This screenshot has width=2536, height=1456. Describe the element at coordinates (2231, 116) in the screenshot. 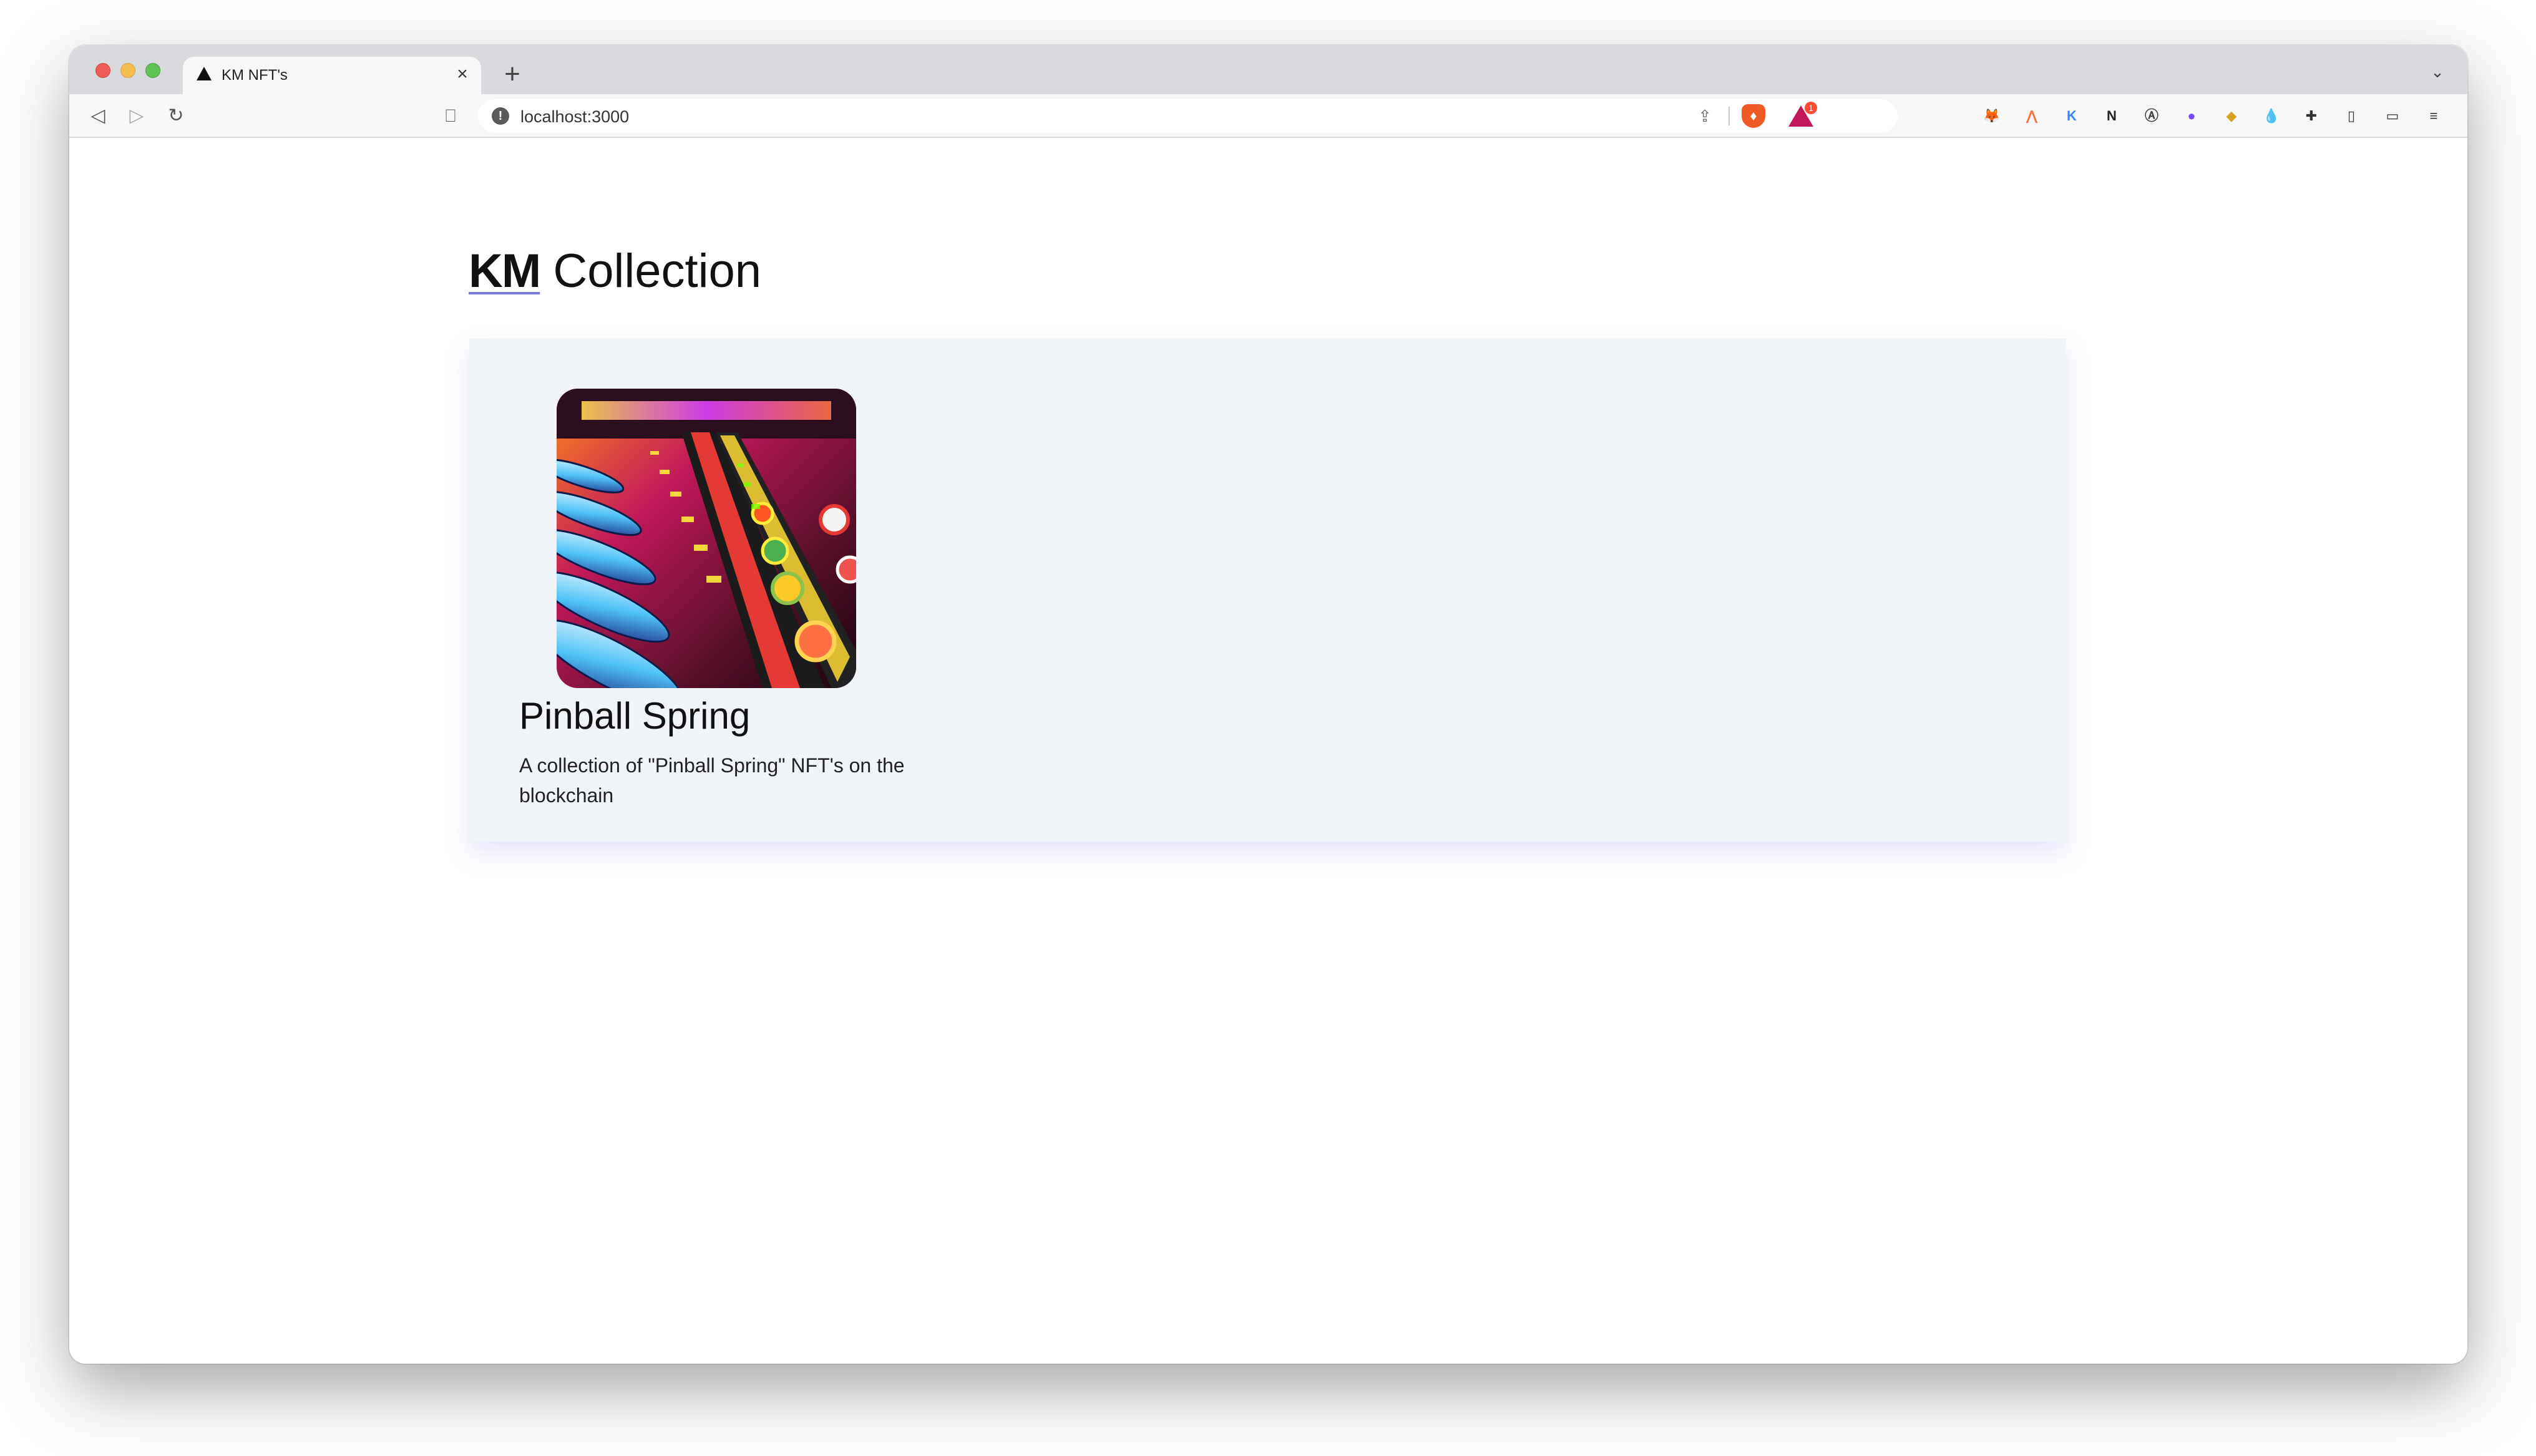

I see `dark-square-icon: ◆` at that location.